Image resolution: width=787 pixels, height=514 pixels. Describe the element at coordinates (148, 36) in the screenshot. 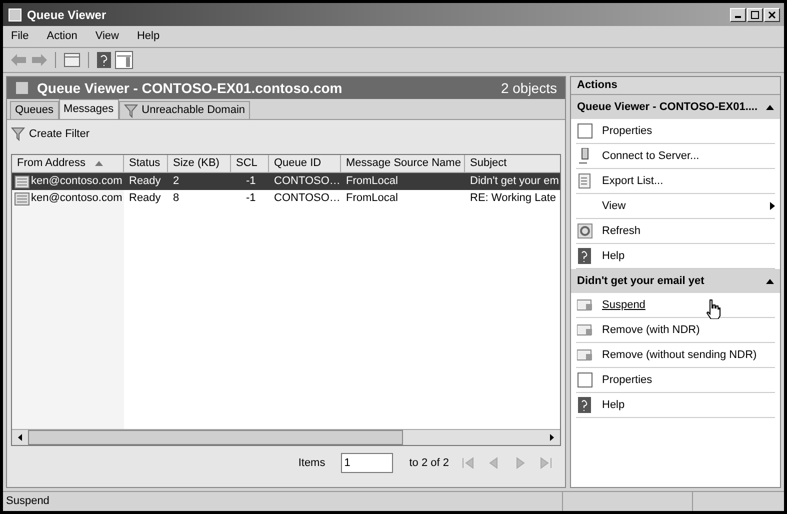

I see `menu-item: Help` at that location.